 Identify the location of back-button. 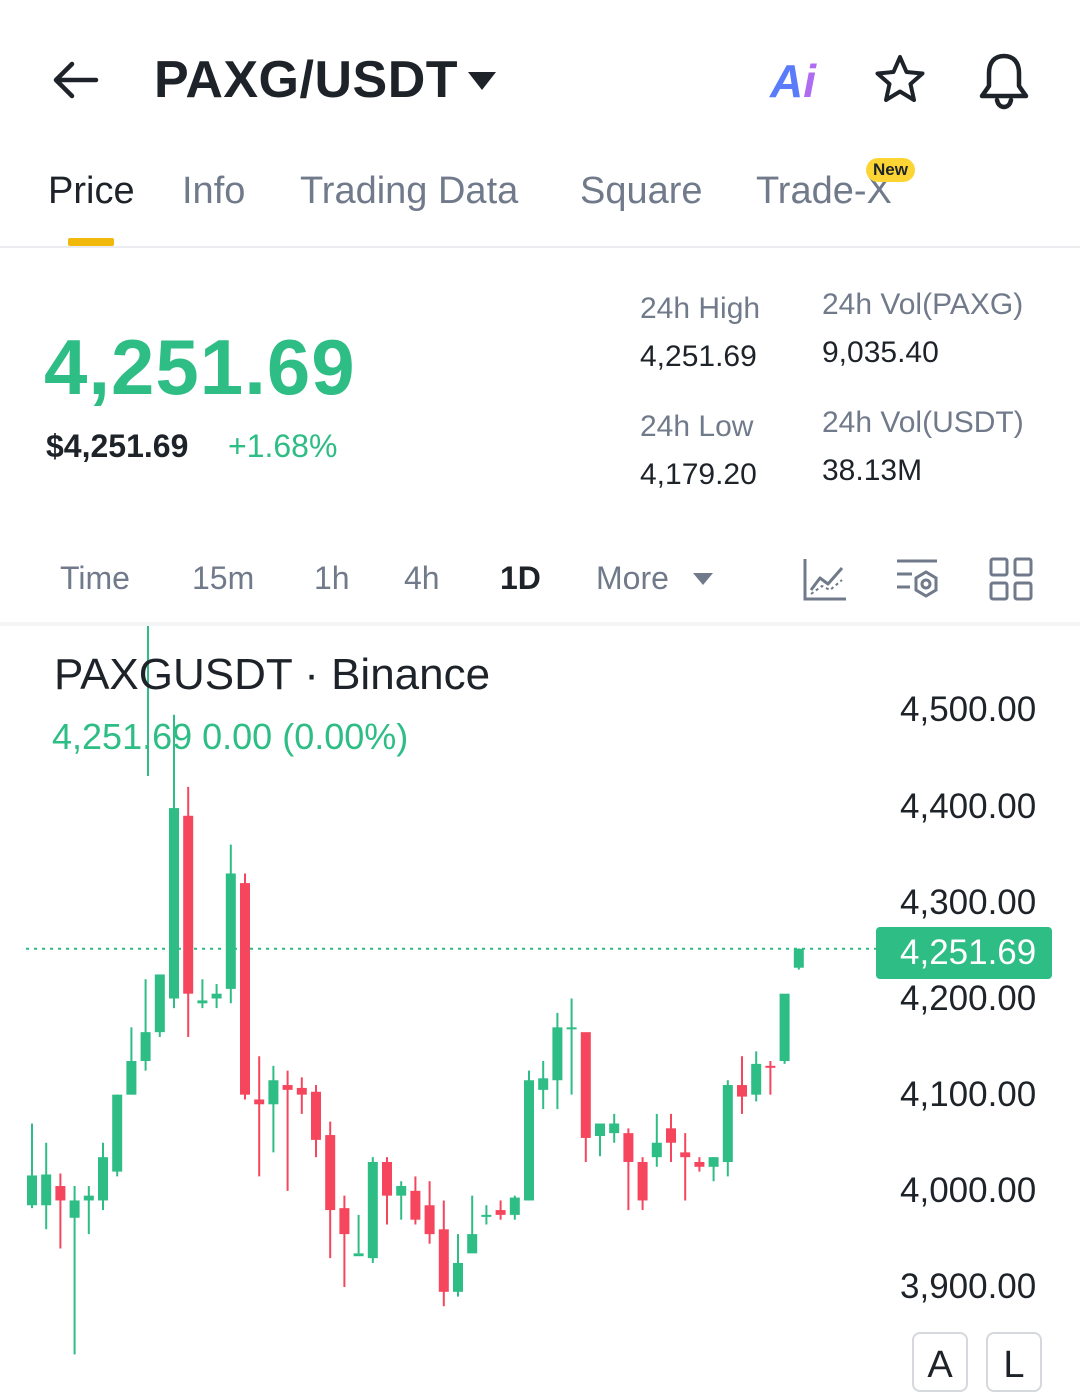
(76, 80).